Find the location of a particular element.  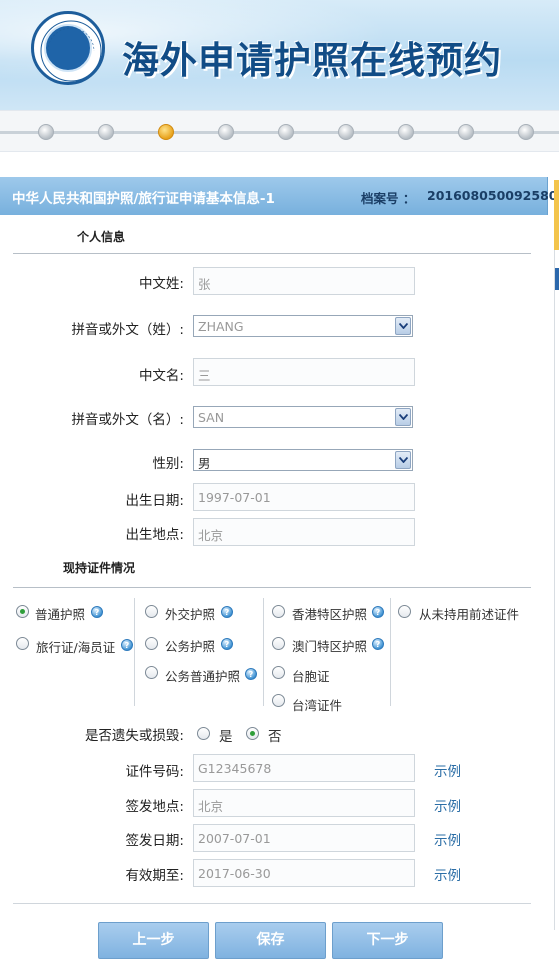

section-title-documents: 现持证件情况 is located at coordinates (99, 568).